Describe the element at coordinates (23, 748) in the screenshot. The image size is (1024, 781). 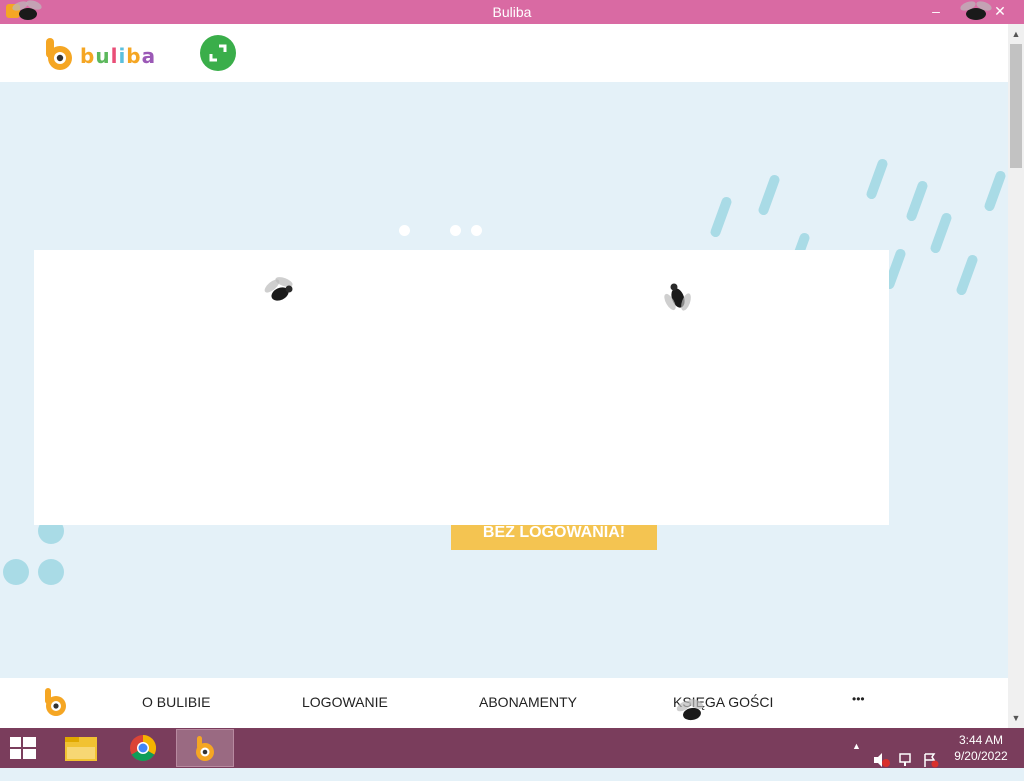
I see `windows-start-icon` at that location.